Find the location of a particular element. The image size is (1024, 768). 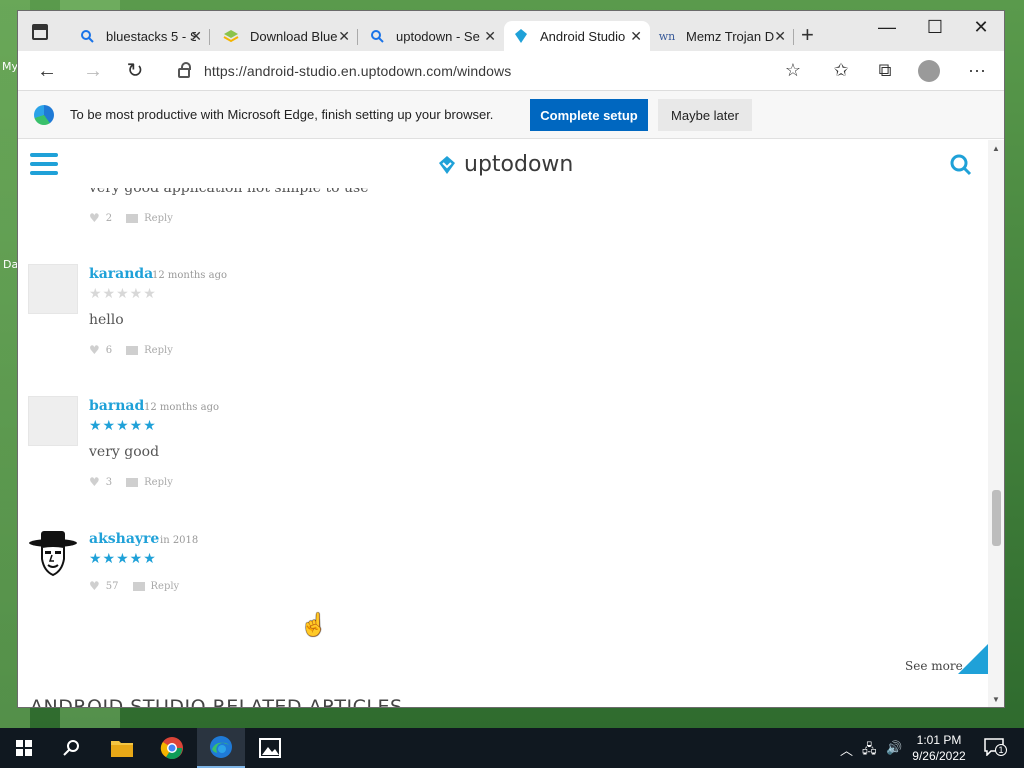

start-icon is located at coordinates (24, 748).